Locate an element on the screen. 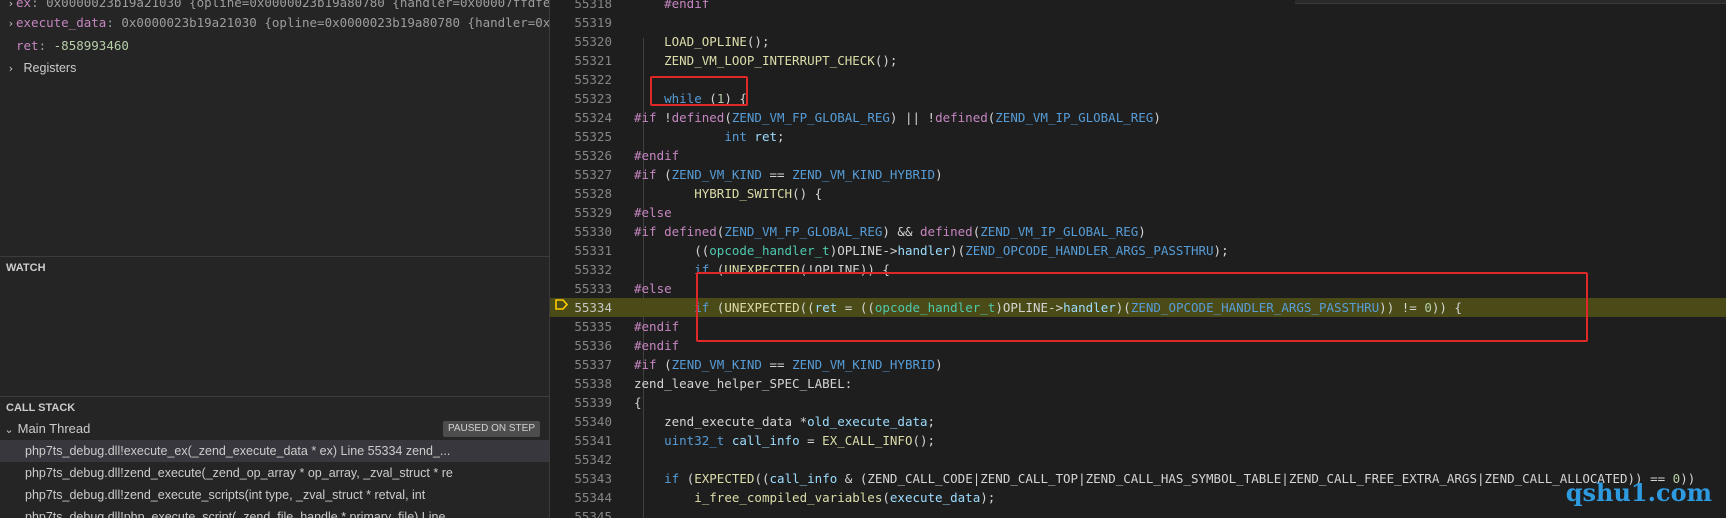 This screenshot has height=518, width=1726. line-number: 55340 is located at coordinates (581, 421).